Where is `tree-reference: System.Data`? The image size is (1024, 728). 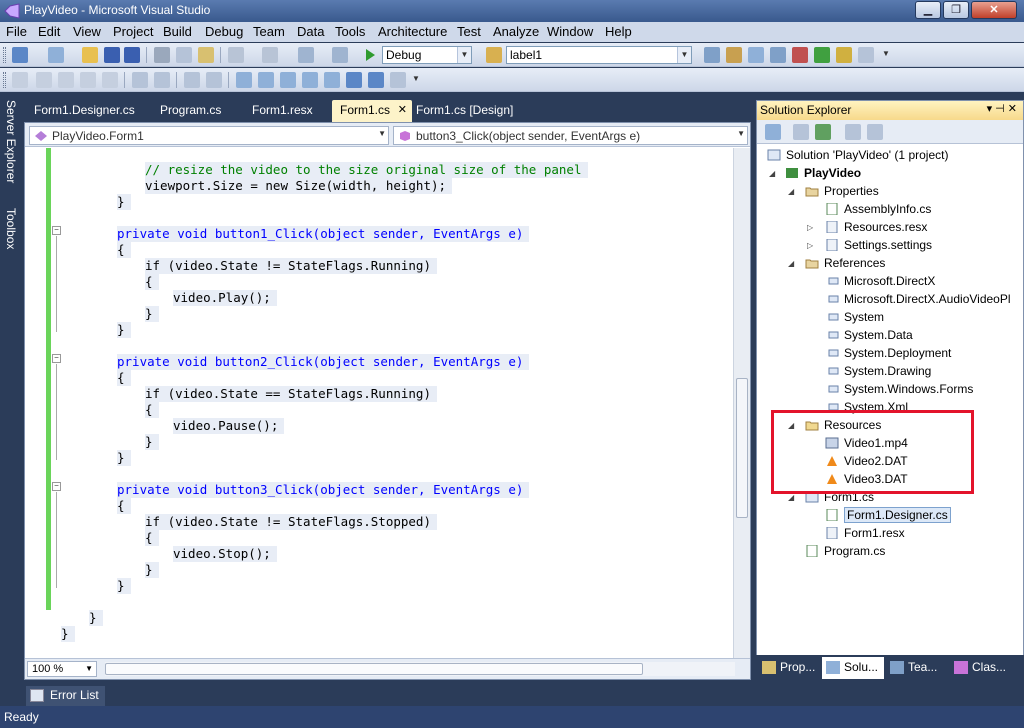
tree-reference: System.Data is located at coordinates (869, 335).